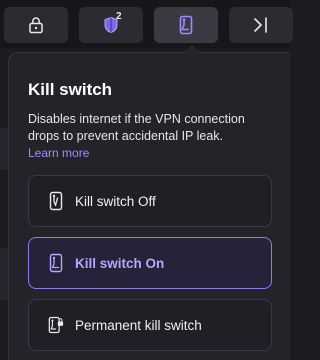  I want to click on lock-button, so click(36, 25).